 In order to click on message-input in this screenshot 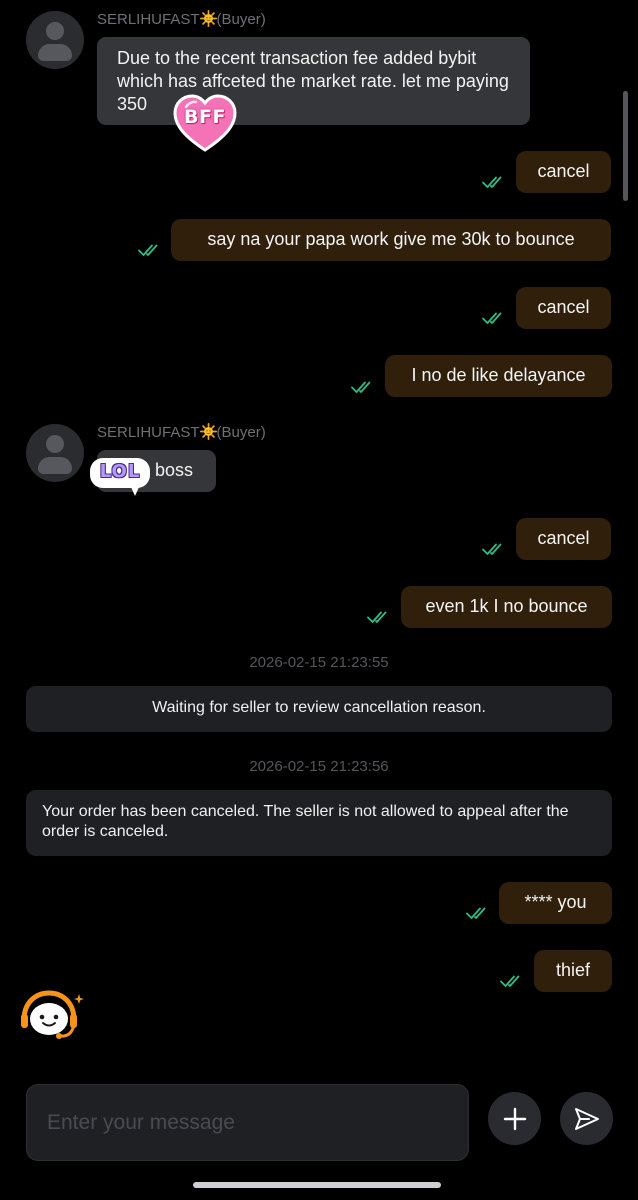, I will do `click(247, 1122)`.